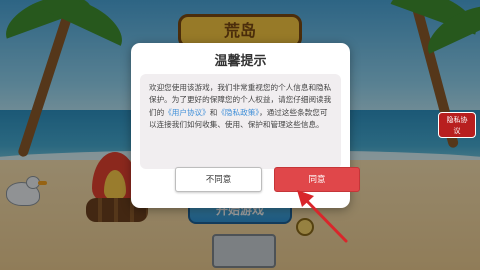  Describe the element at coordinates (317, 179) in the screenshot. I see `agree-button: 同意` at that location.